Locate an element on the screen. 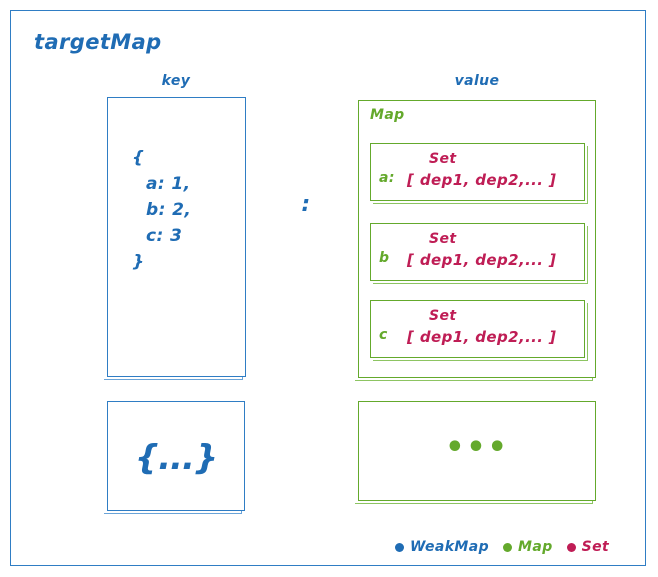 The image size is (658, 577). key-more-glyph: {...} is located at coordinates (176, 458).